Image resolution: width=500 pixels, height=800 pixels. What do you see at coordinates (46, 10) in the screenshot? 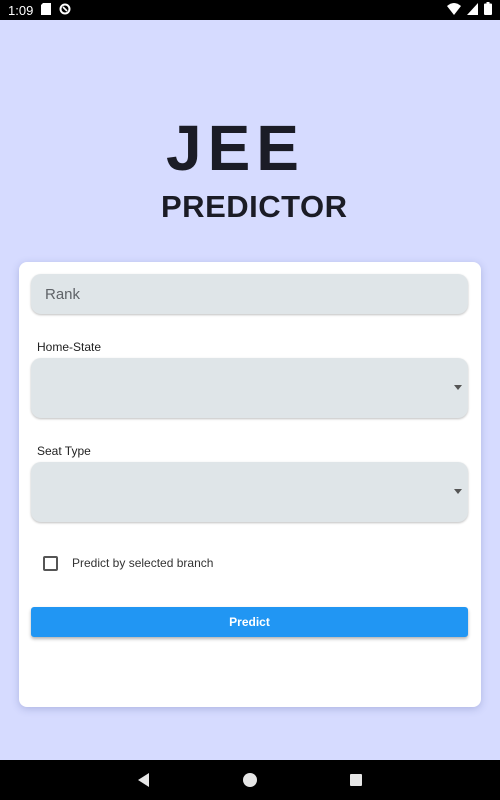
I see `sd-card-icon` at bounding box center [46, 10].